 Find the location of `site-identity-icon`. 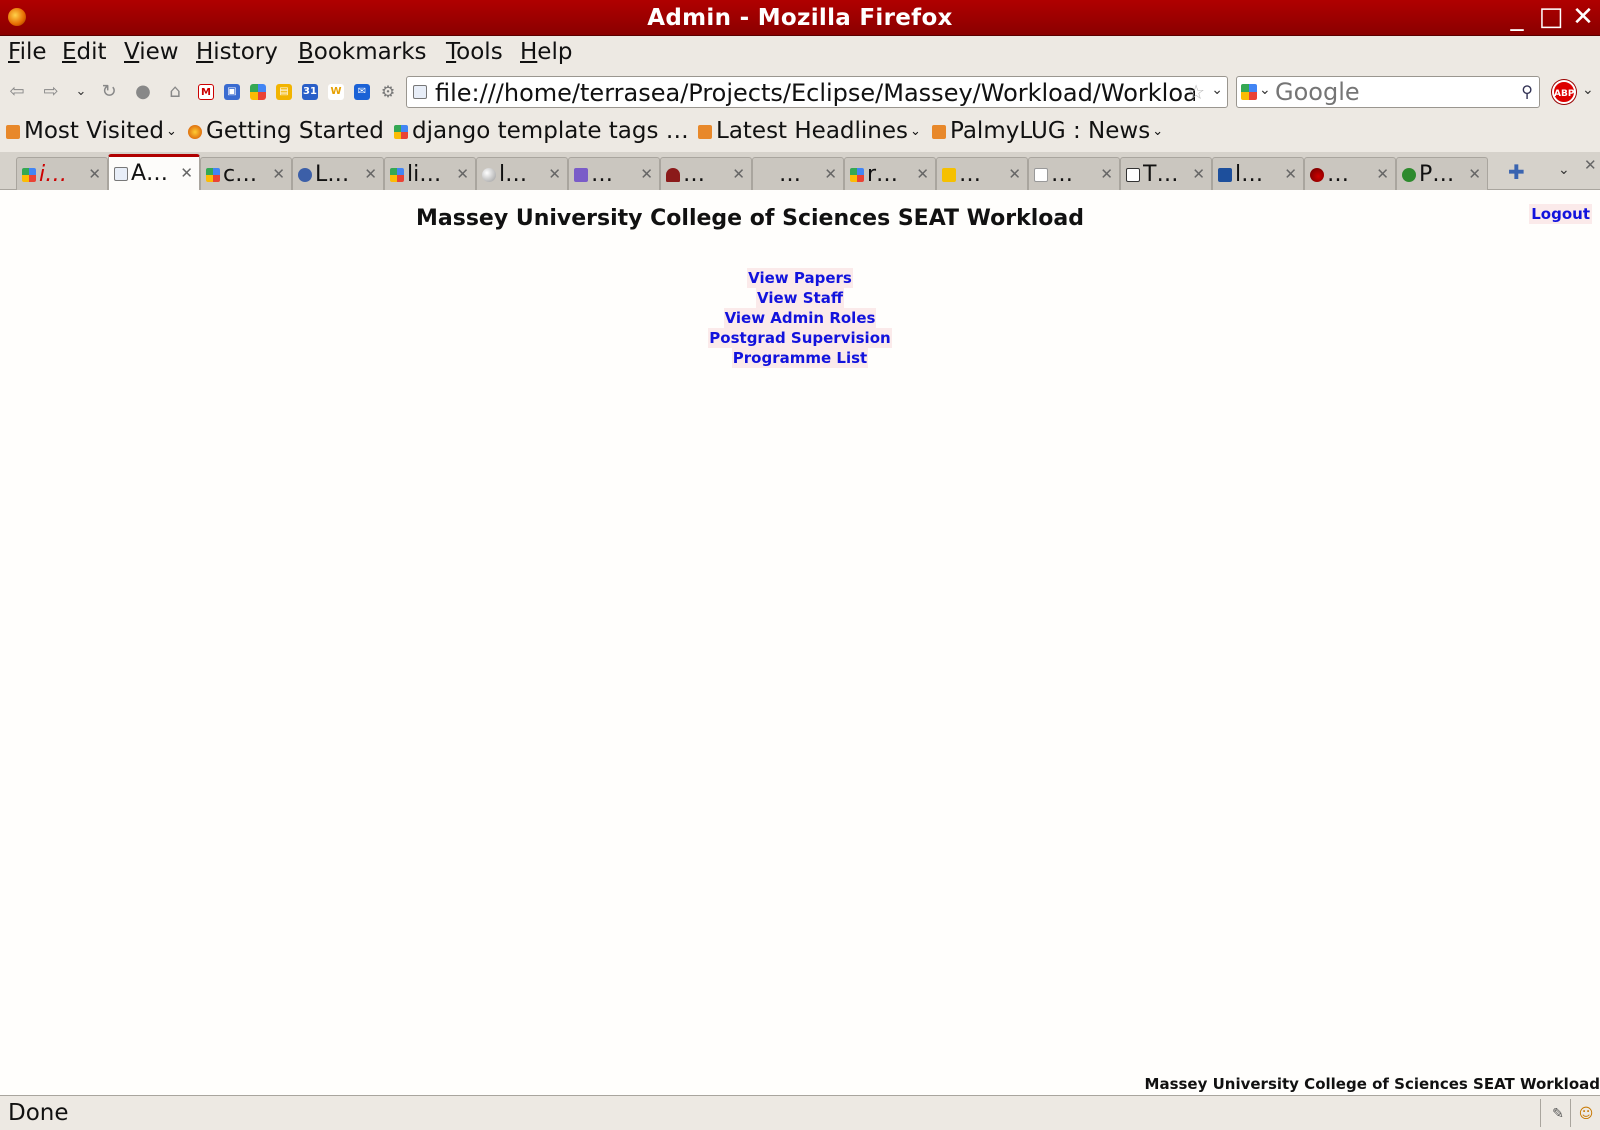

site-identity-icon is located at coordinates (420, 92).